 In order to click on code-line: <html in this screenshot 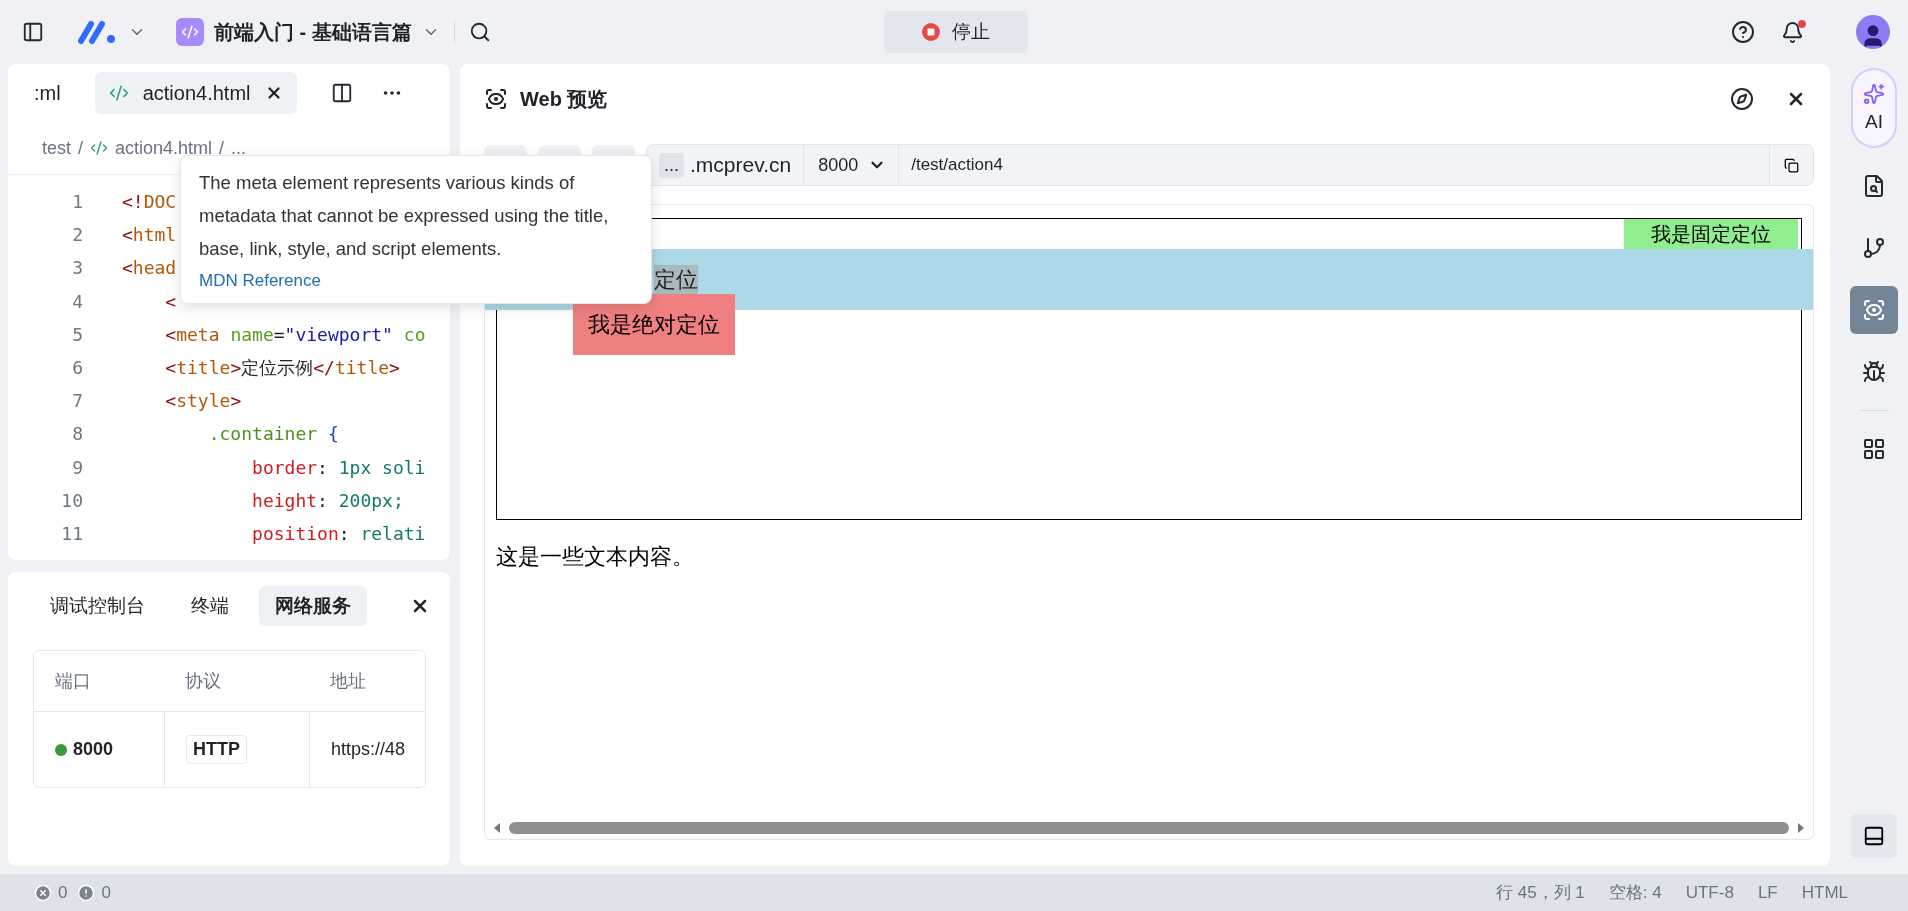, I will do `click(149, 235)`.